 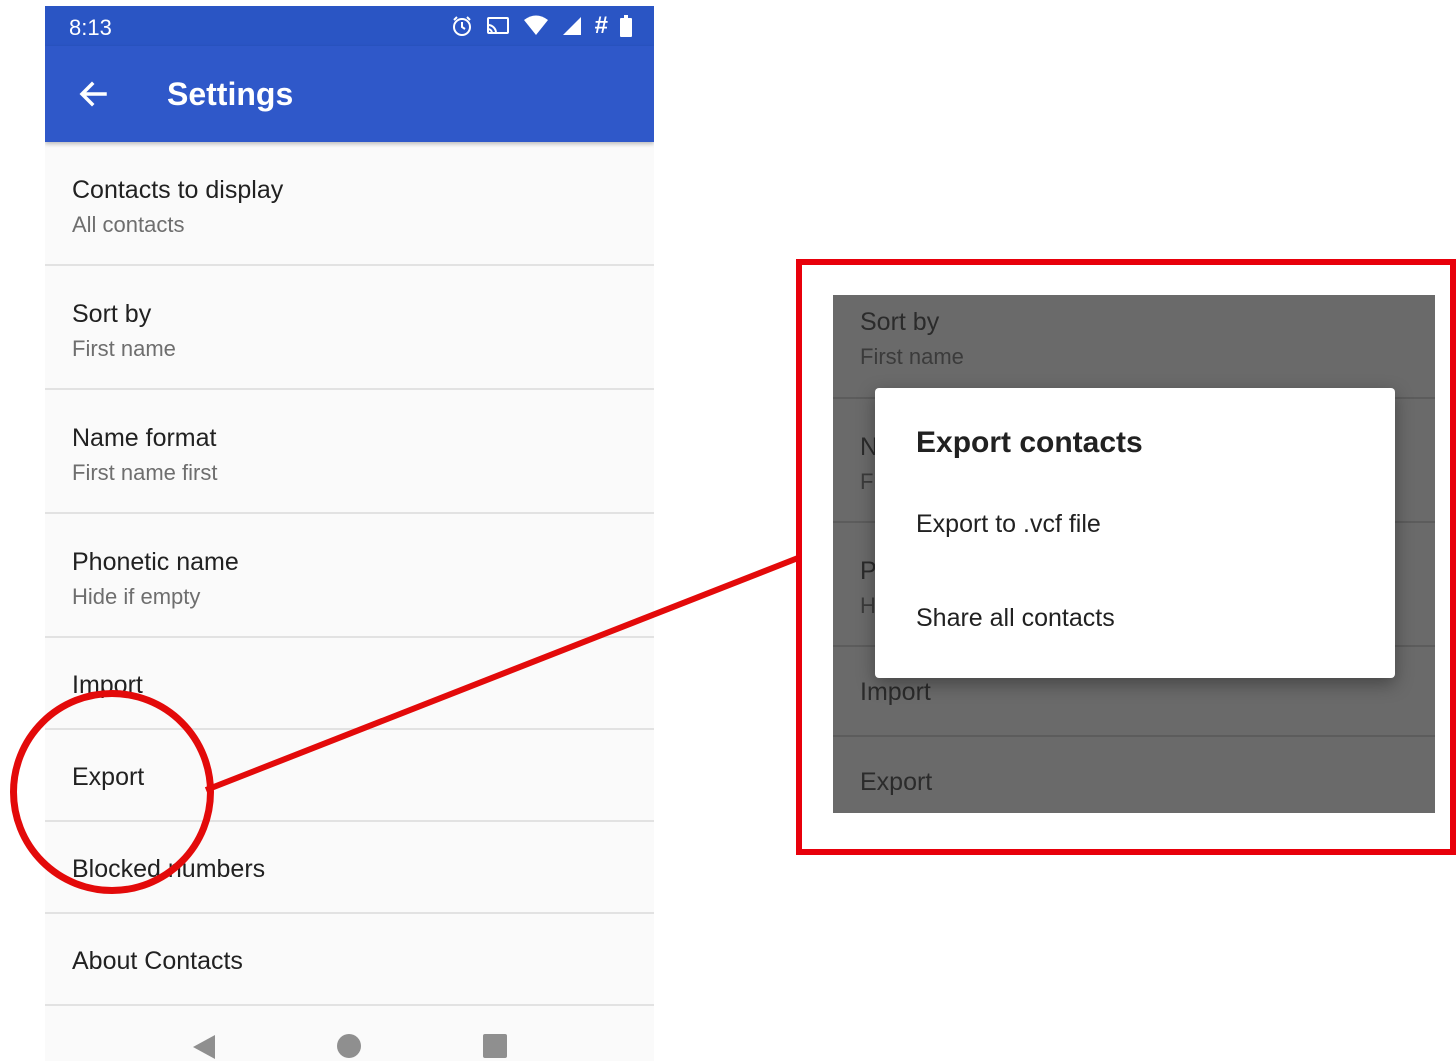 What do you see at coordinates (349, 1046) in the screenshot?
I see `nav-home-icon` at bounding box center [349, 1046].